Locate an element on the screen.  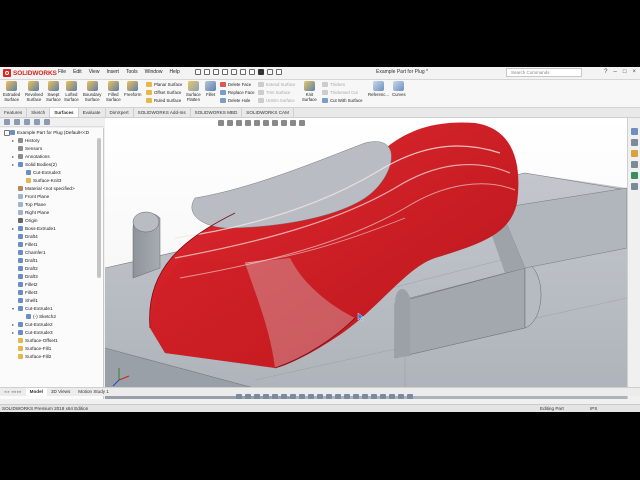
zoom-area-icon is located at coordinates (230, 123).